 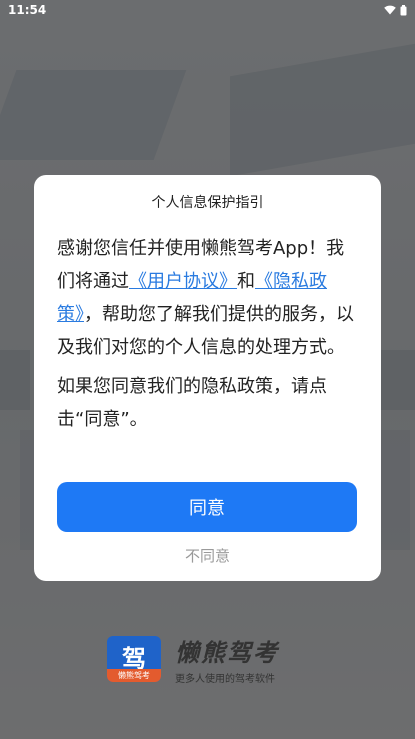 What do you see at coordinates (246, 281) in the screenshot?
I see `and-text: 和` at bounding box center [246, 281].